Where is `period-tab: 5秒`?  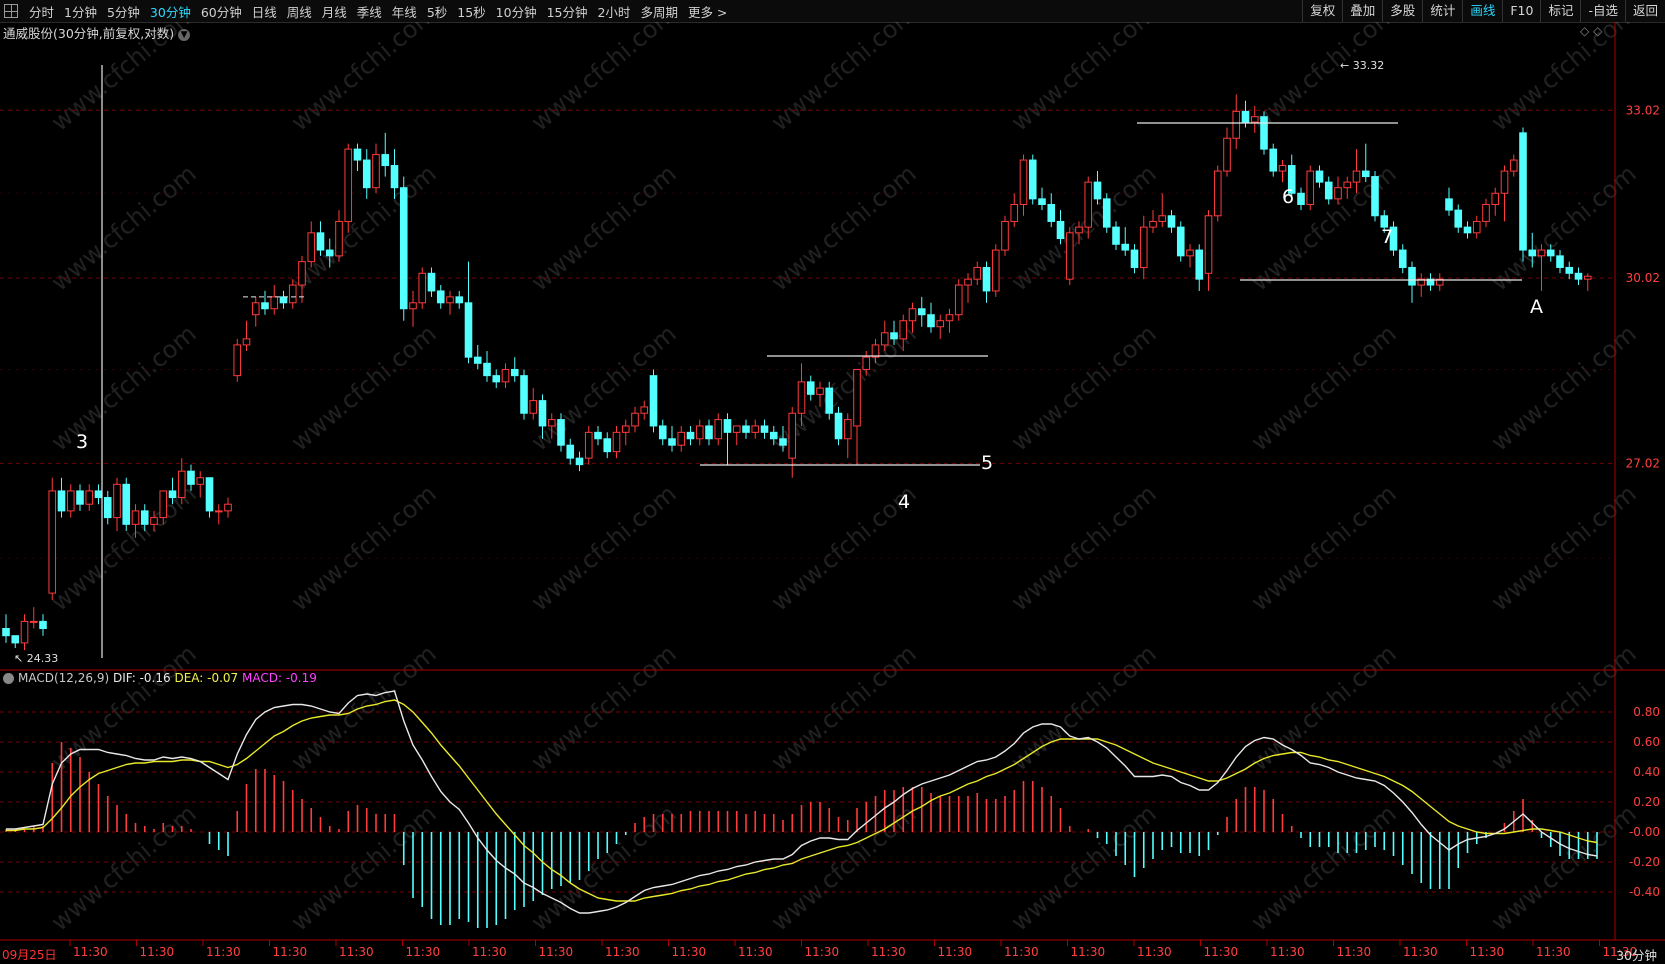
period-tab: 5秒 is located at coordinates (437, 12).